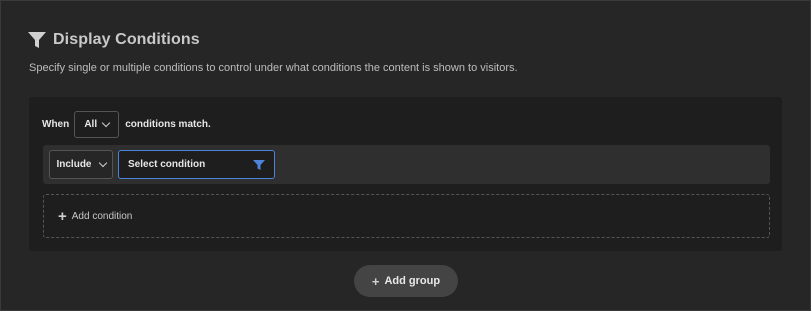 This screenshot has height=311, width=811. I want to click on include-select: Include, so click(81, 164).